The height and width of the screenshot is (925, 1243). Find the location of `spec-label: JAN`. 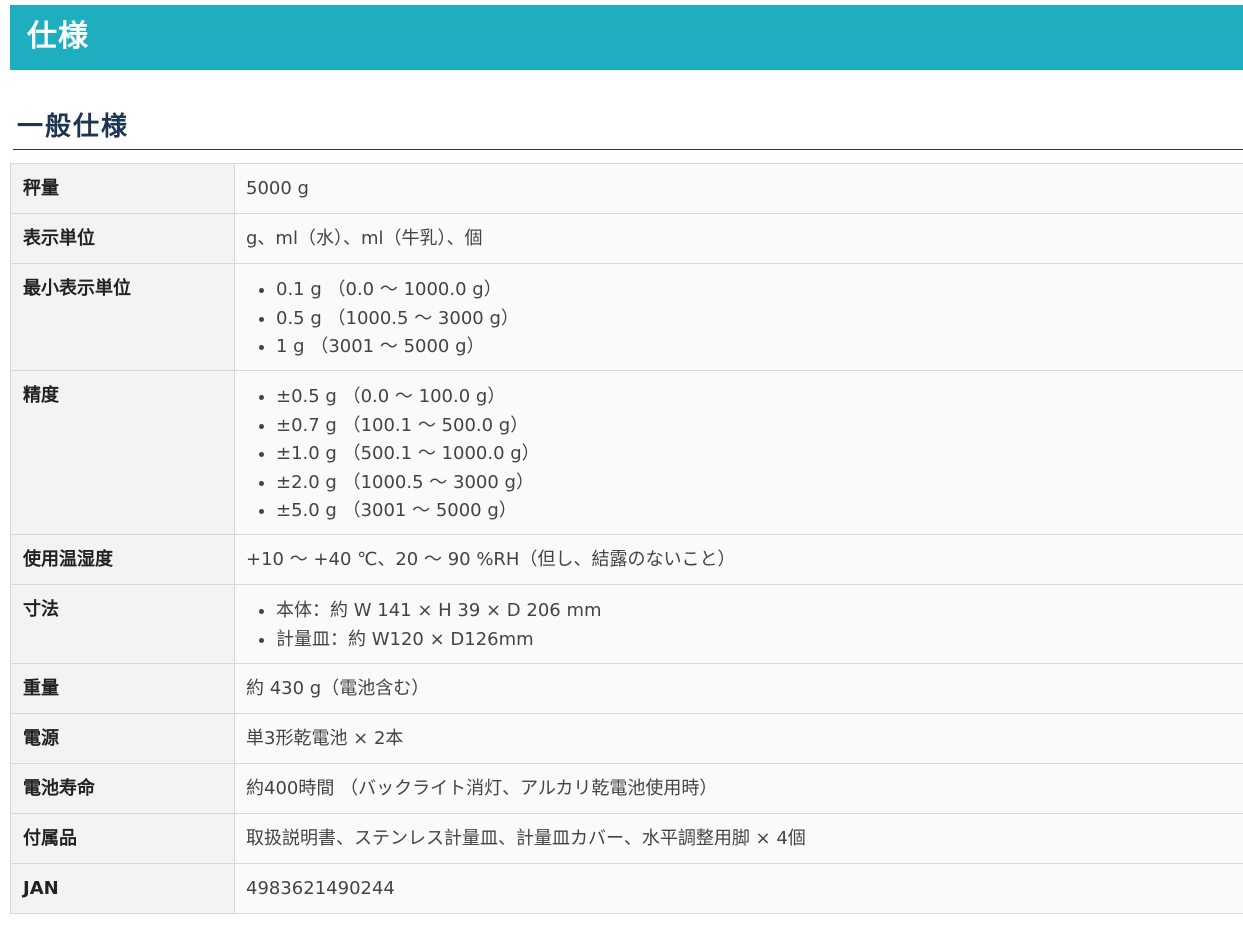

spec-label: JAN is located at coordinates (122, 888).